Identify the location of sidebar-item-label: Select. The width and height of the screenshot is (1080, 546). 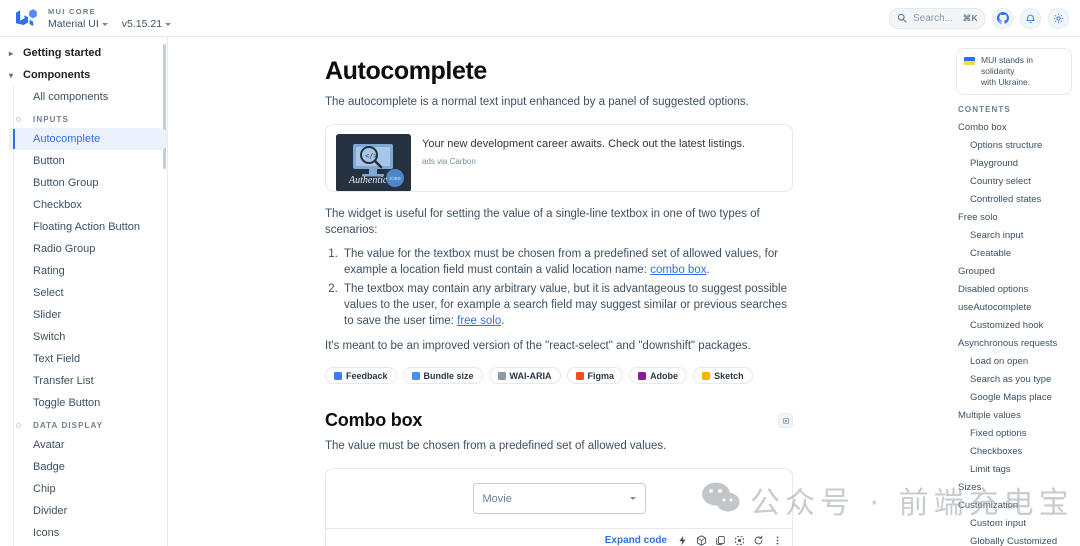
(48, 293).